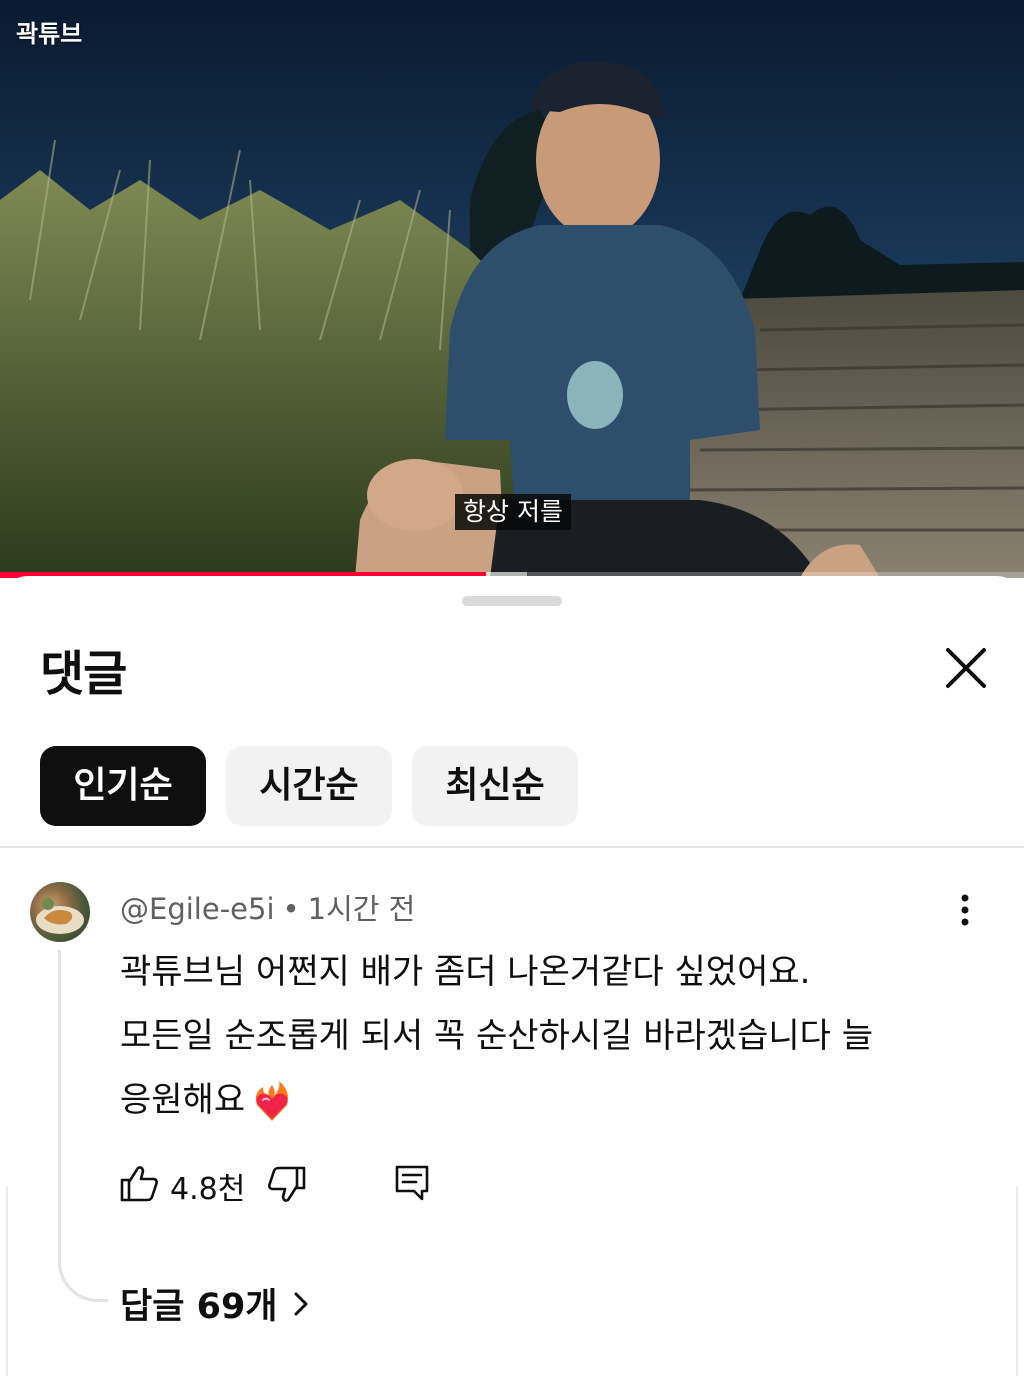 This screenshot has width=1024, height=1379. Describe the element at coordinates (208, 1189) in the screenshot. I see `like-count: 4.8천` at that location.